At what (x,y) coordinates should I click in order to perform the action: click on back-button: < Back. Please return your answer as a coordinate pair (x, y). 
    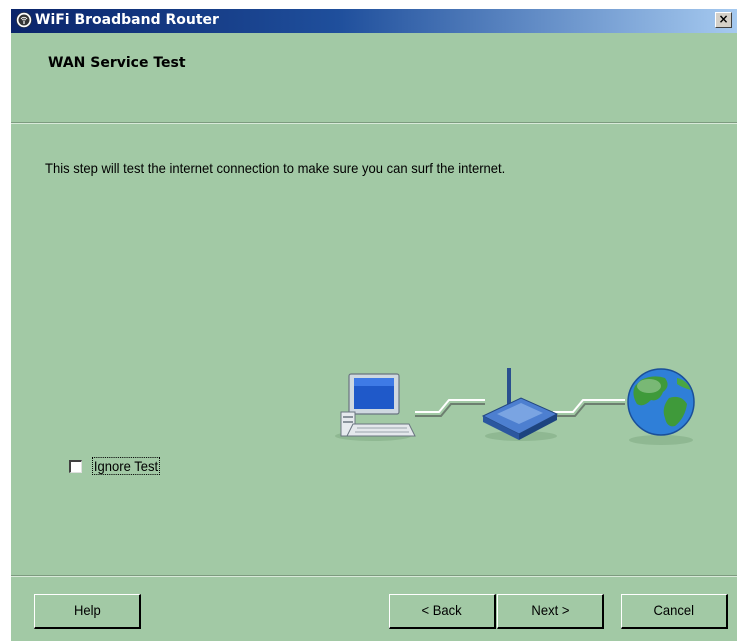
    Looking at the image, I should click on (442, 611).